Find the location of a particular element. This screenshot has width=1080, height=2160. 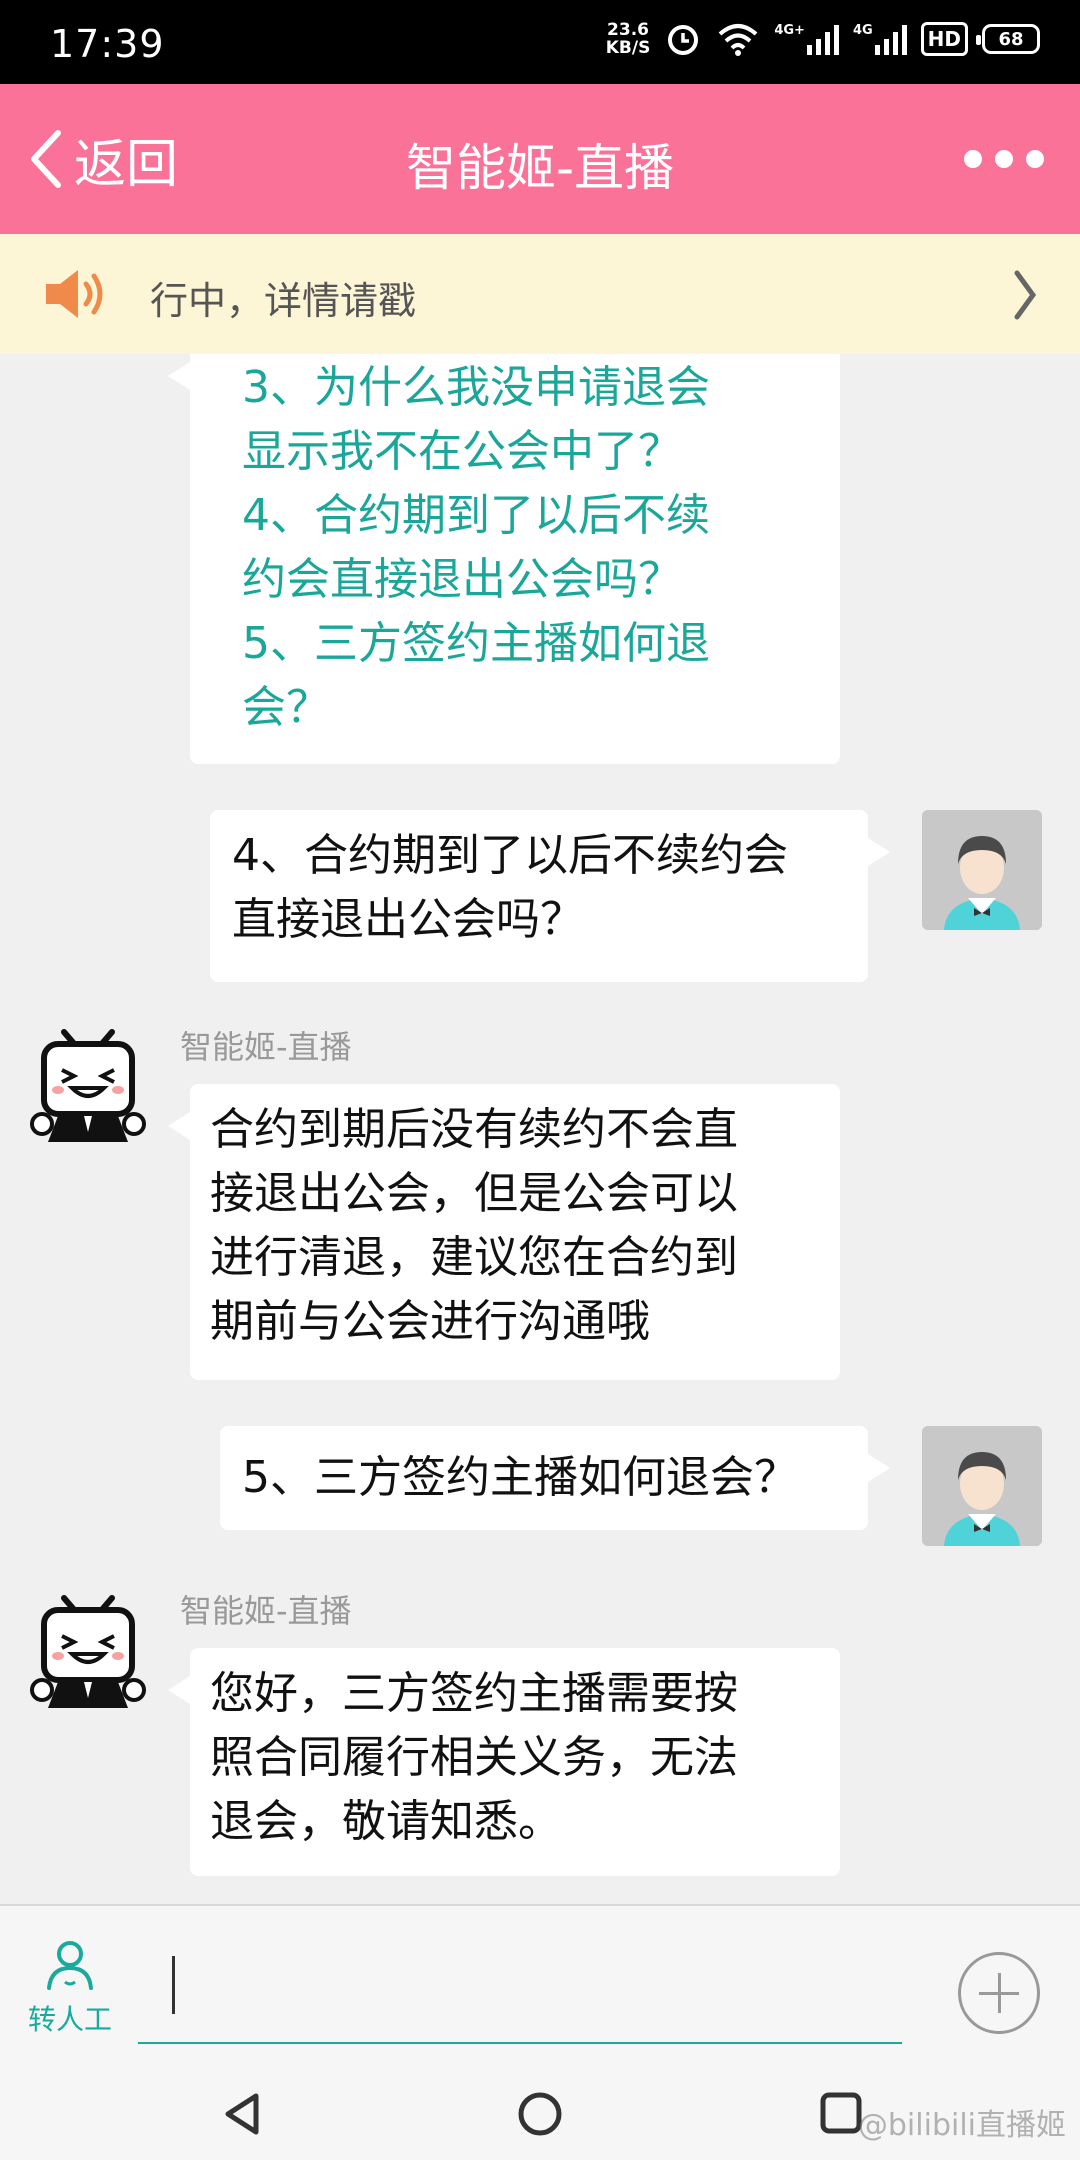

transfer-to-human-button: 转人工 is located at coordinates (70, 1988).